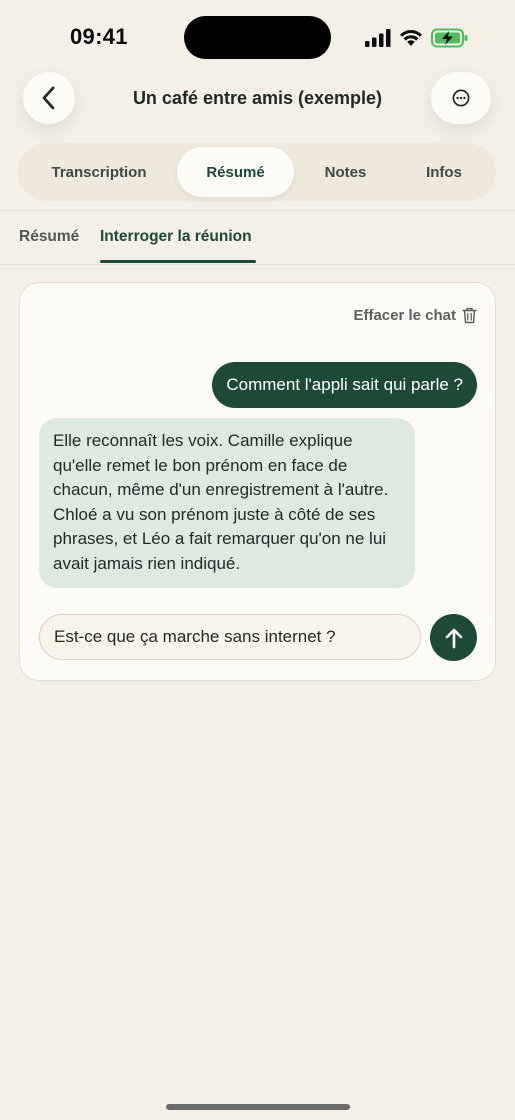 The width and height of the screenshot is (515, 1120). Describe the element at coordinates (345, 172) in the screenshot. I see `tab-notes: Notes` at that location.